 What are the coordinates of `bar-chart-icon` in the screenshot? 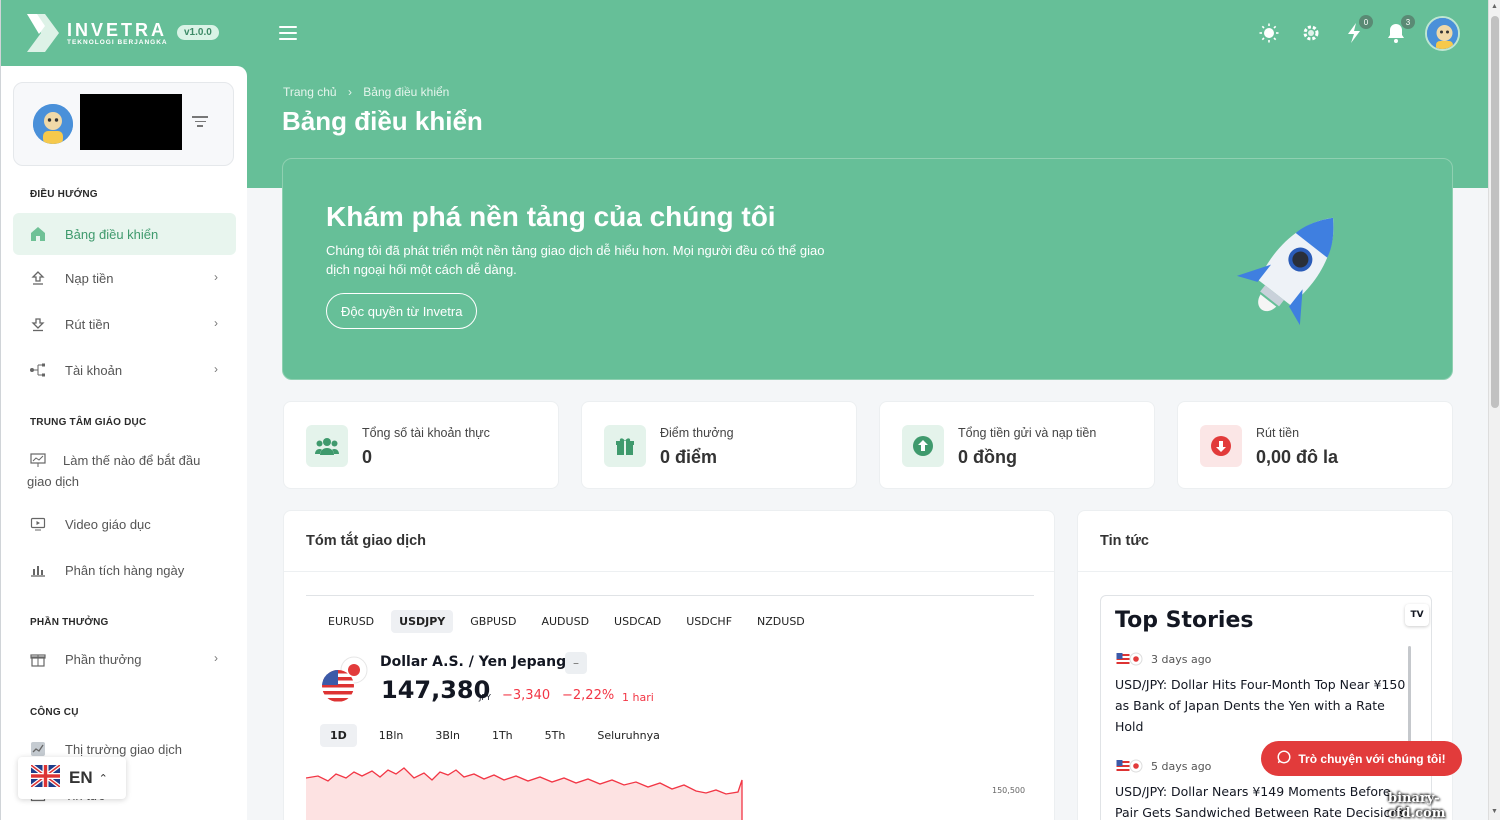 It's located at (38, 570).